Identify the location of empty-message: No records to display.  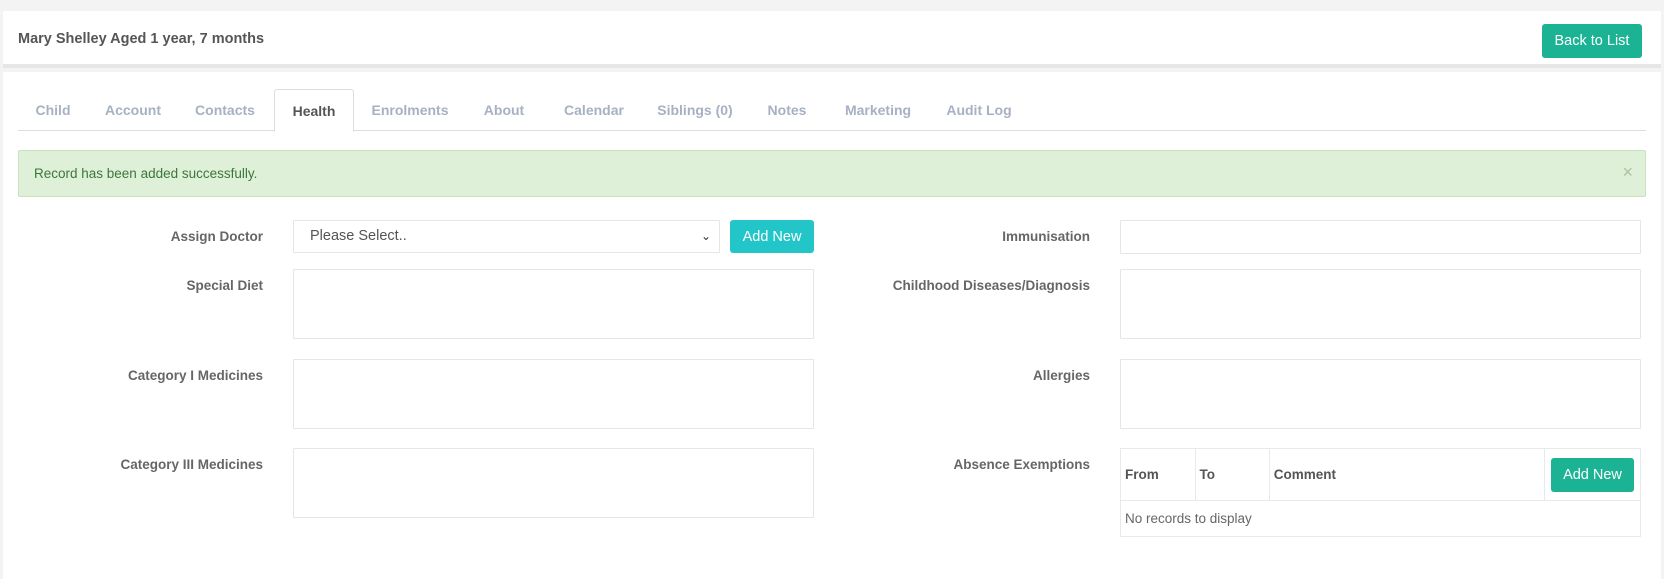
(1380, 518).